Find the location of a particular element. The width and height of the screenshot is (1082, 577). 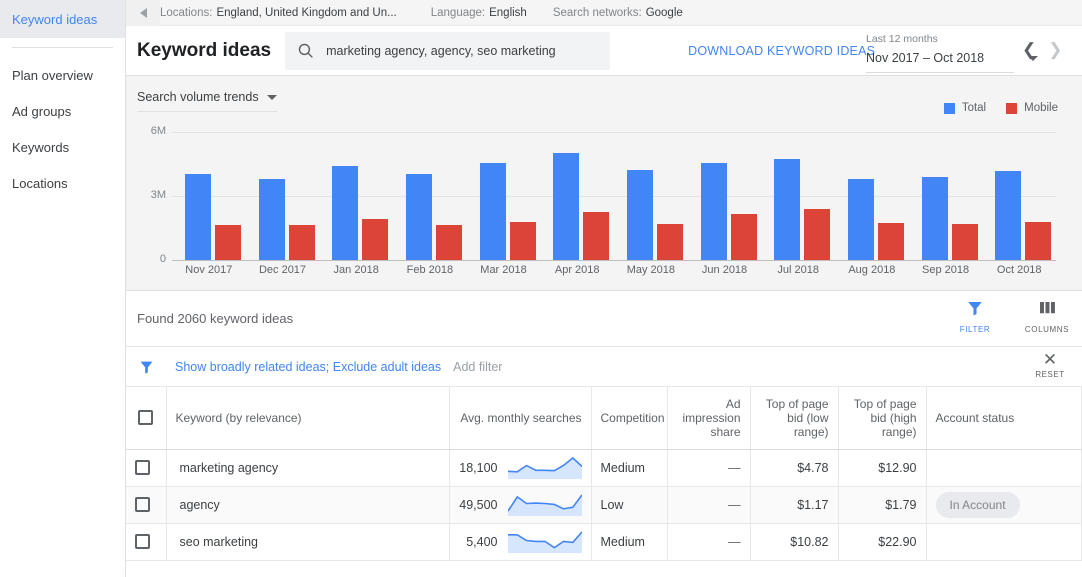

chart-x-tick-label: Mar 2018 is located at coordinates (503, 270).